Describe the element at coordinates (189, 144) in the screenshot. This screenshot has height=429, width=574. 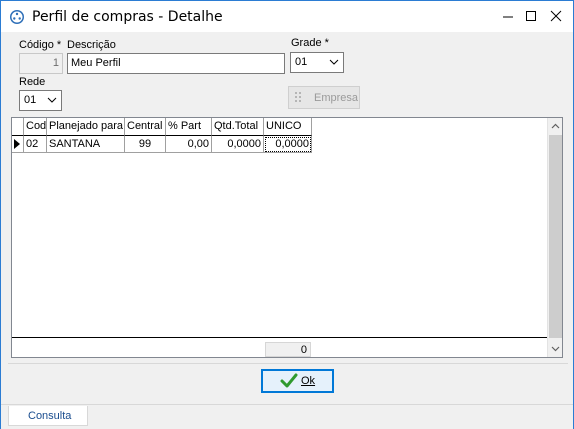
I see `cell-part: 0,00` at that location.